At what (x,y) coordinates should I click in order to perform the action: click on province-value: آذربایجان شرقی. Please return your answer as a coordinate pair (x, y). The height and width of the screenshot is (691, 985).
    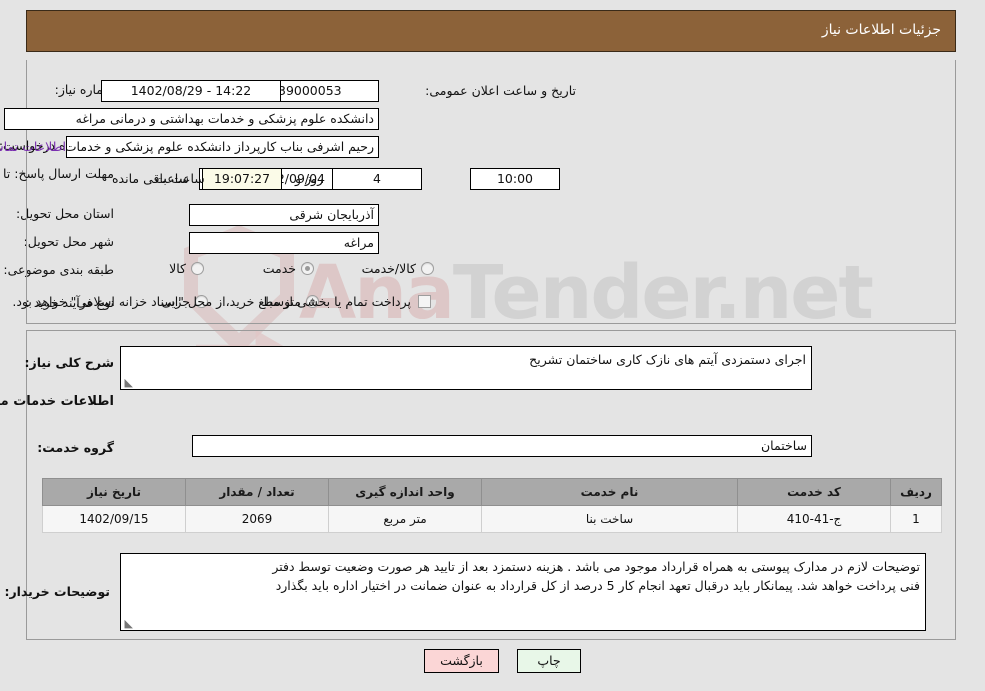
    Looking at the image, I should click on (285, 215).